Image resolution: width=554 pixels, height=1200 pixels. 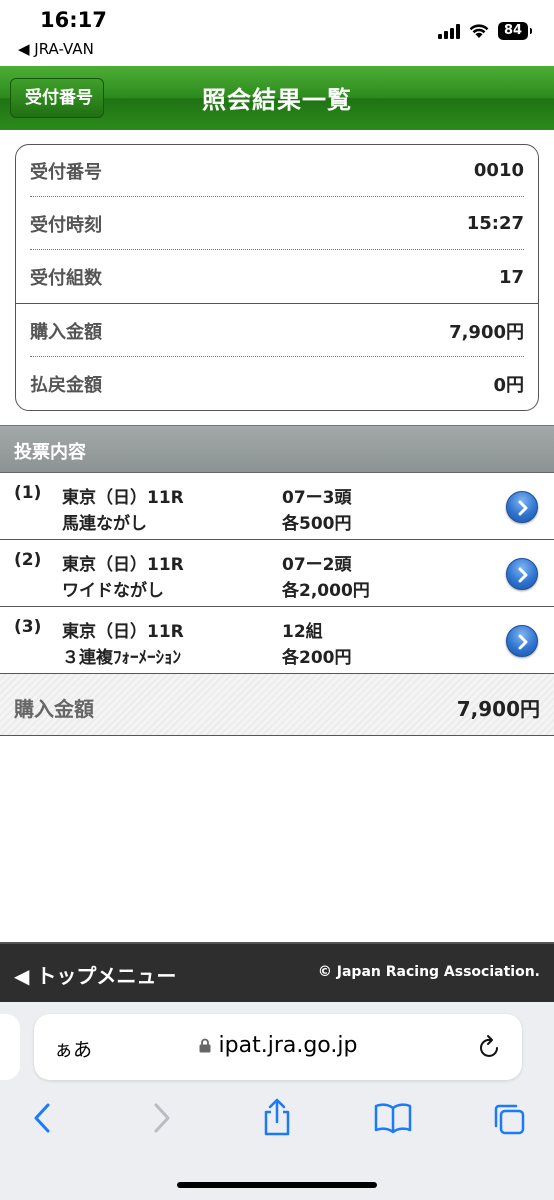 What do you see at coordinates (121, 658) in the screenshot?
I see `bet-type: ３連複ﾌｫｰﾒｰｼｮﾝ` at bounding box center [121, 658].